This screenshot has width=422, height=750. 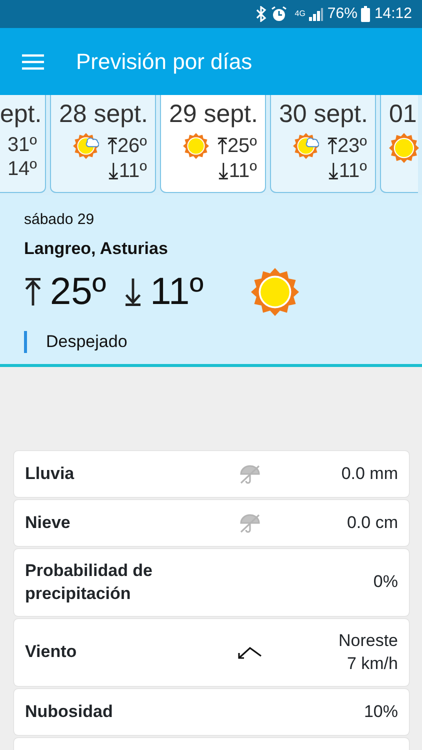 I want to click on row-value: 7 km/h, so click(x=372, y=663).